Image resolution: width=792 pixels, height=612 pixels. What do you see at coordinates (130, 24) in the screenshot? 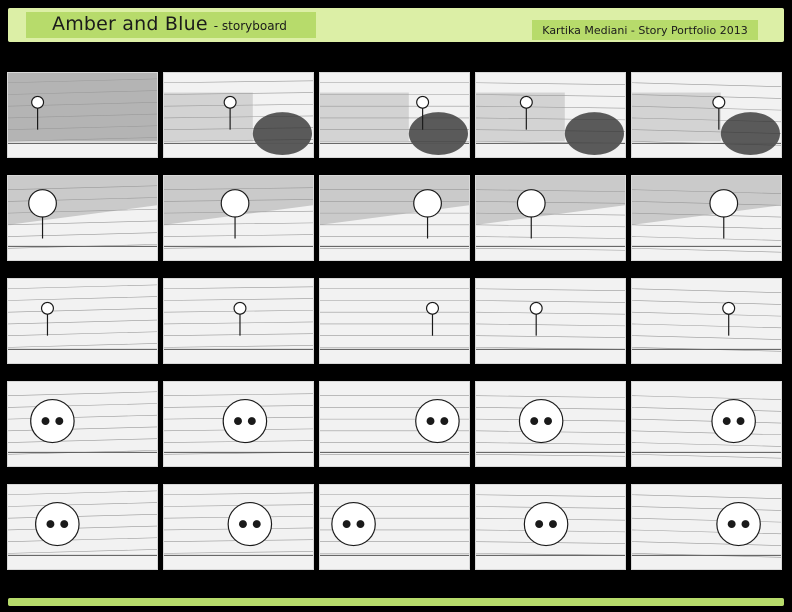
I see `storyboard-title: Amber and Blue` at bounding box center [130, 24].